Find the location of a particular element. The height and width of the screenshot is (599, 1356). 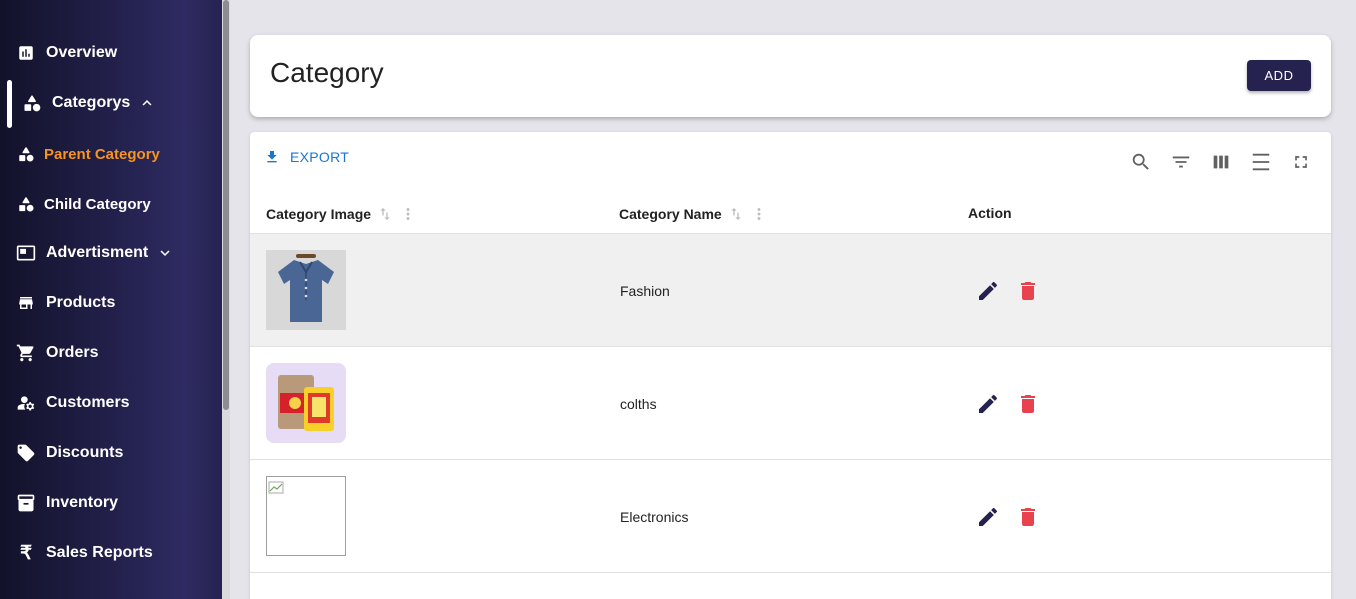

category-name: Fashion is located at coordinates (645, 291).